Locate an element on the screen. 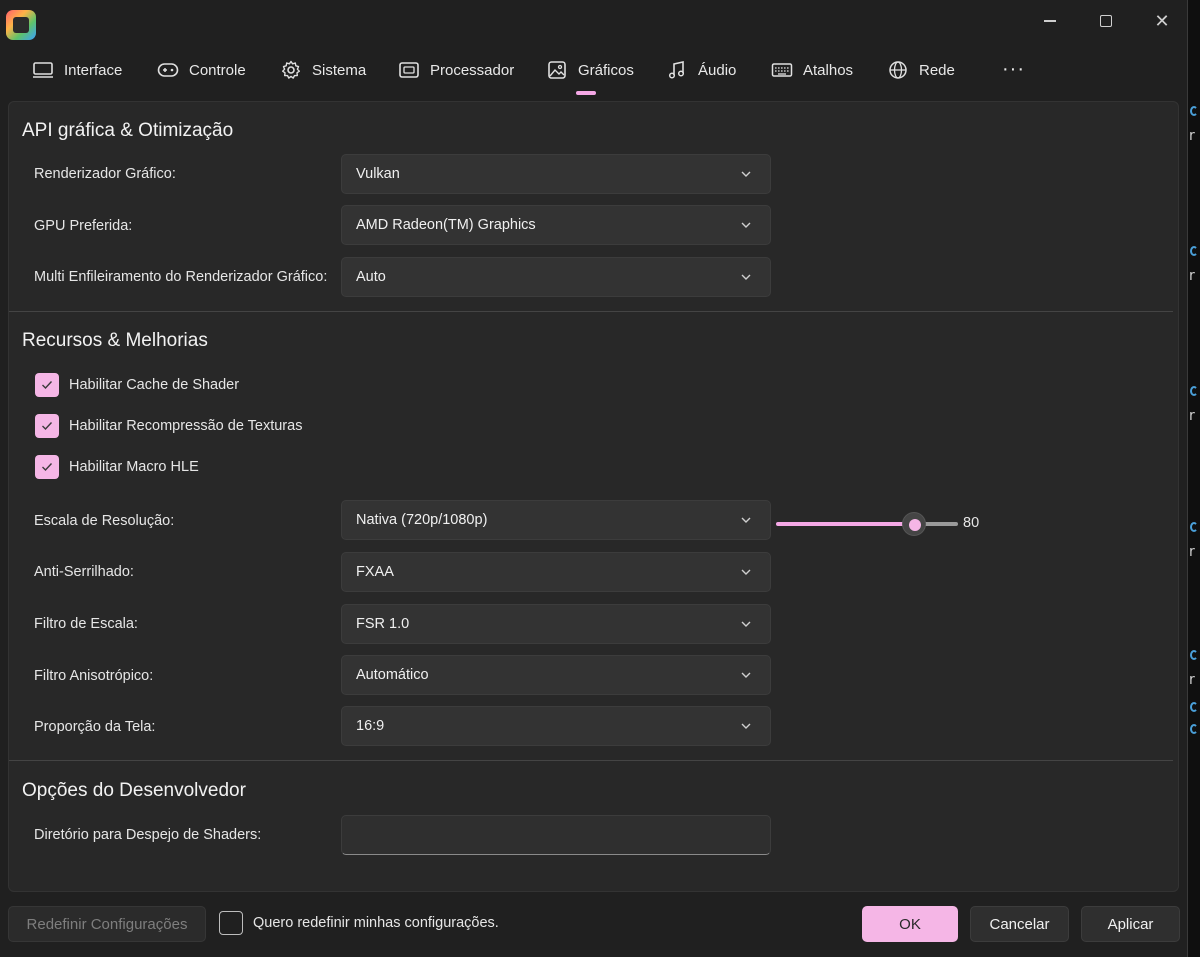  scaling-filter-select: FSR 1.0 is located at coordinates (556, 624).